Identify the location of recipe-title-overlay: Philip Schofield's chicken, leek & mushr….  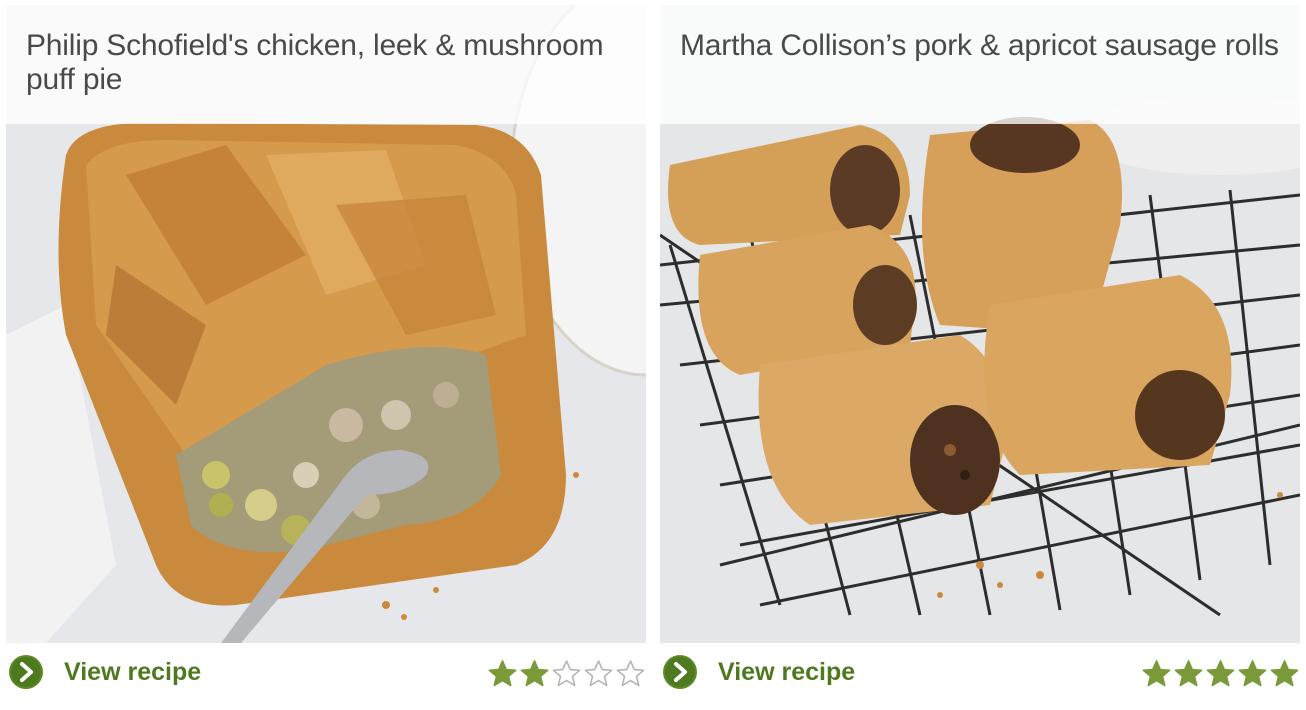
(326, 64).